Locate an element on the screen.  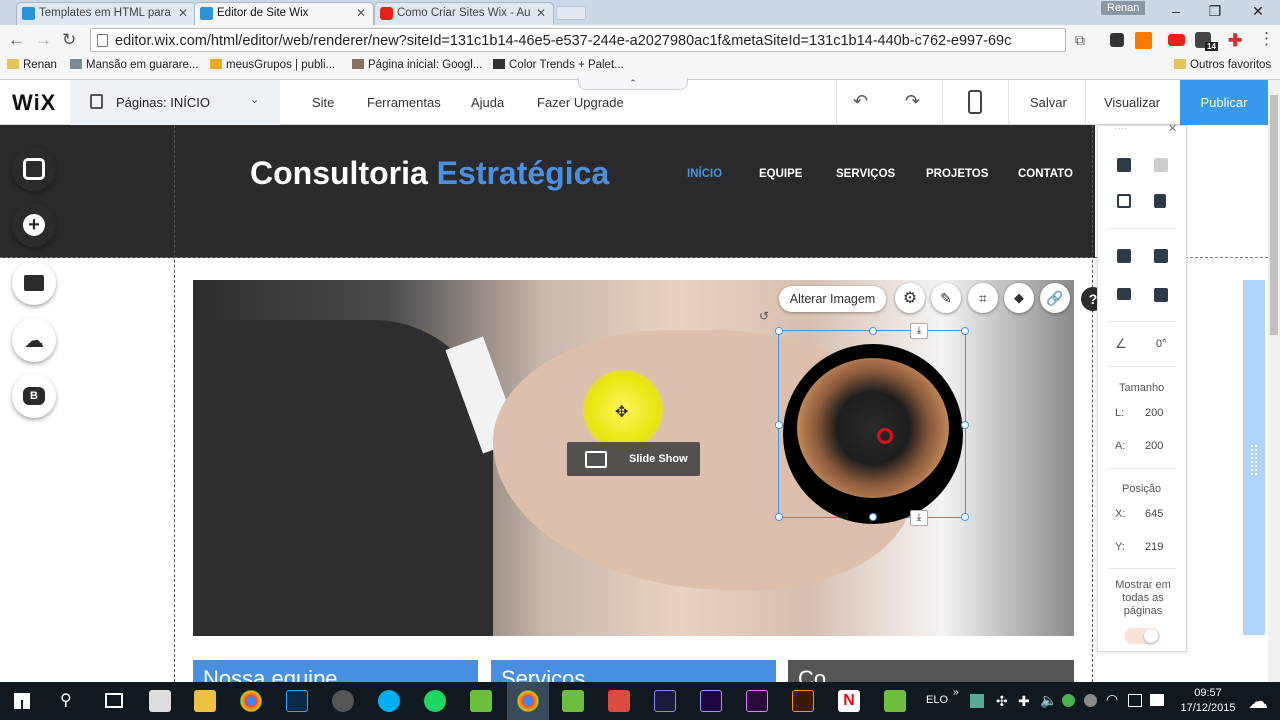
extension-youtube-icon is located at coordinates (1176, 40).